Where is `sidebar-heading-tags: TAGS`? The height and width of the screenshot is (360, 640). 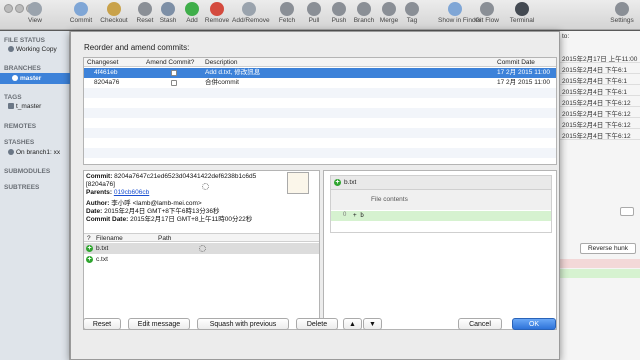
sidebar-heading-tags: TAGS is located at coordinates (13, 97).